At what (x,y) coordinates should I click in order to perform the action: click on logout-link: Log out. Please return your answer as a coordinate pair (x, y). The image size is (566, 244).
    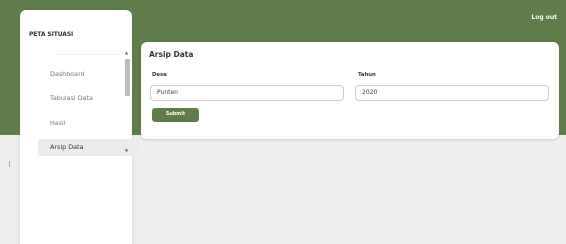
    Looking at the image, I should click on (544, 17).